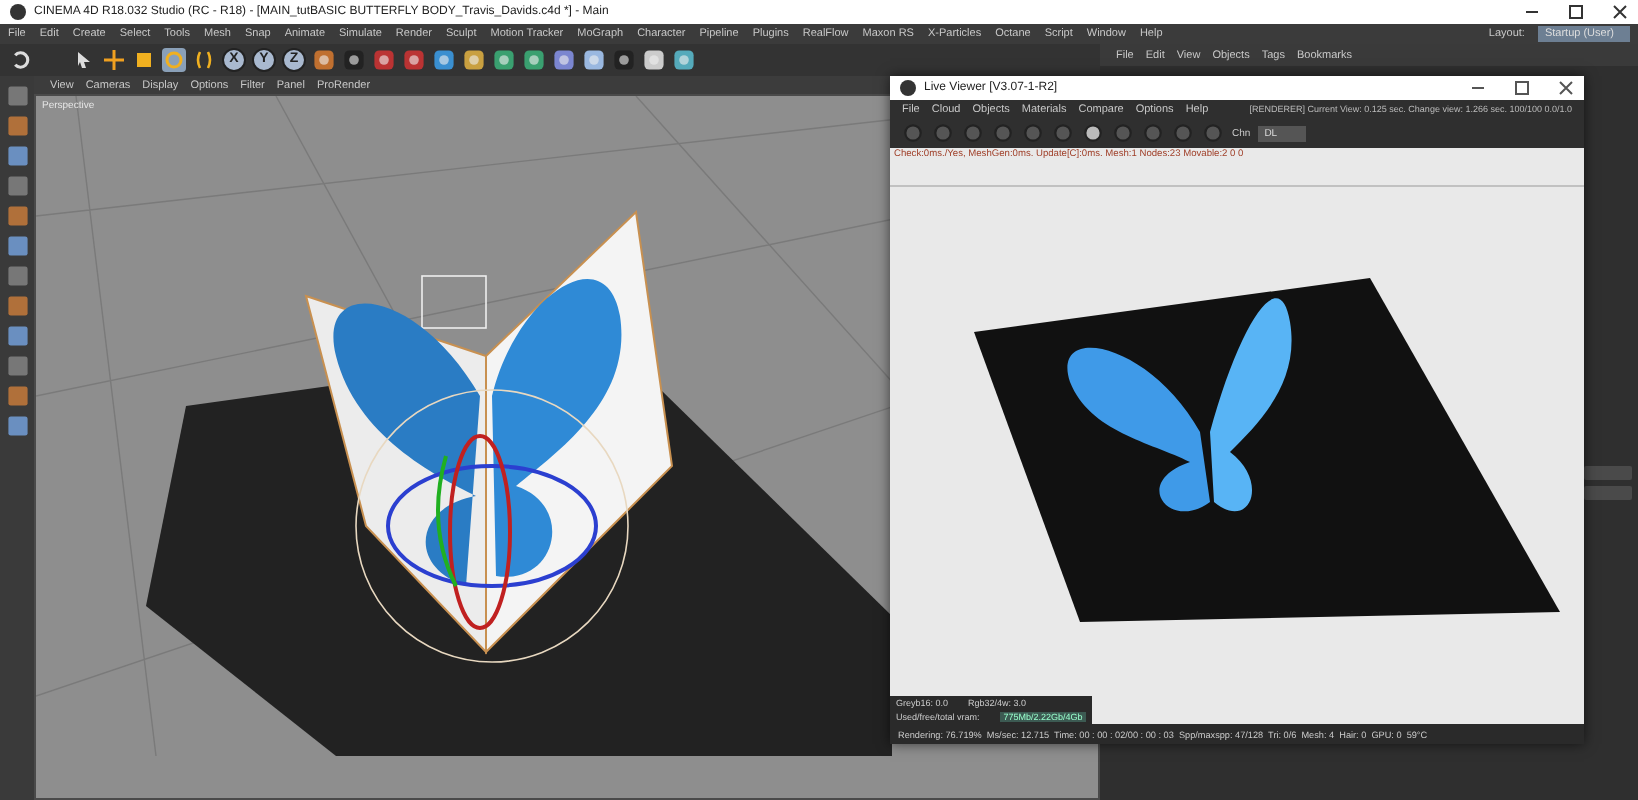 This screenshot has width=1638, height=800. I want to click on move-icon, so click(114, 60).